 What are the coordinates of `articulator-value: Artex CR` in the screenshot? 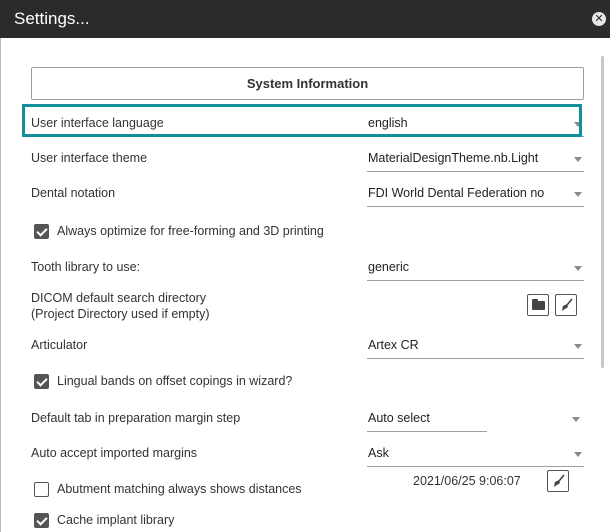 It's located at (393, 345).